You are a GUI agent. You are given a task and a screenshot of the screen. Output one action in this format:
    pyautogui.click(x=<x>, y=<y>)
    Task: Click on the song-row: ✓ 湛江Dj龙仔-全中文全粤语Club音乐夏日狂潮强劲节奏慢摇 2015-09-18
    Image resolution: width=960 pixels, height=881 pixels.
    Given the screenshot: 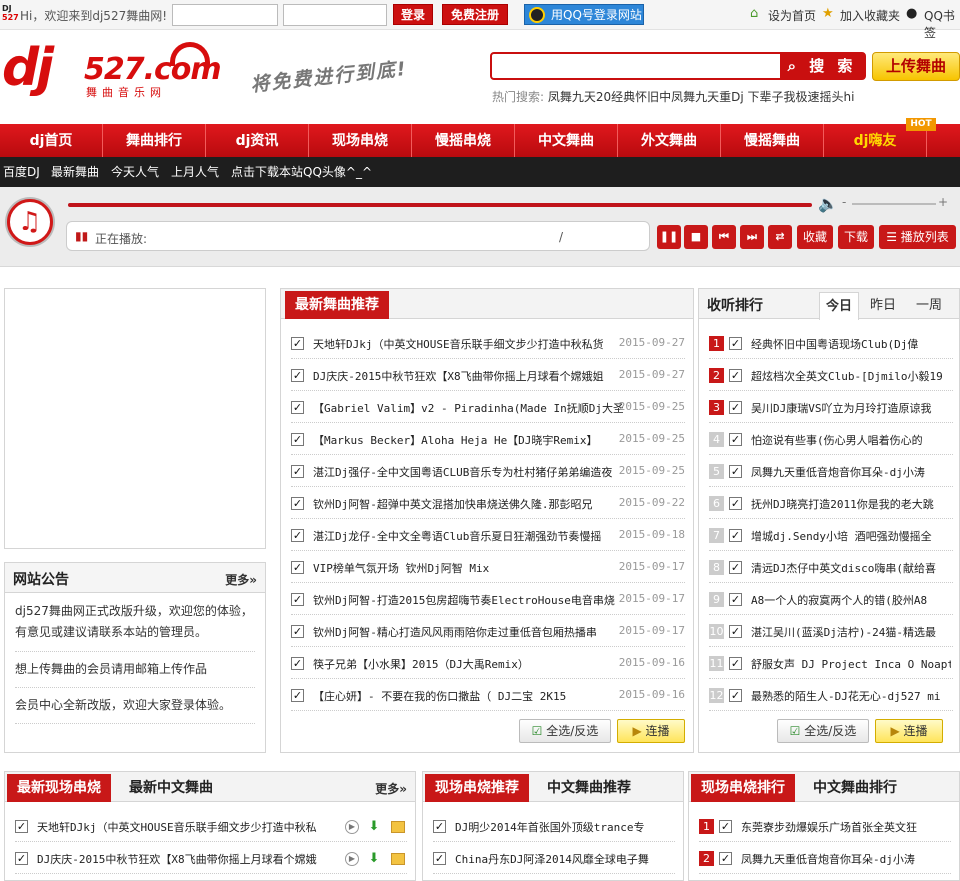 What is the action you would take?
    pyautogui.click(x=488, y=535)
    